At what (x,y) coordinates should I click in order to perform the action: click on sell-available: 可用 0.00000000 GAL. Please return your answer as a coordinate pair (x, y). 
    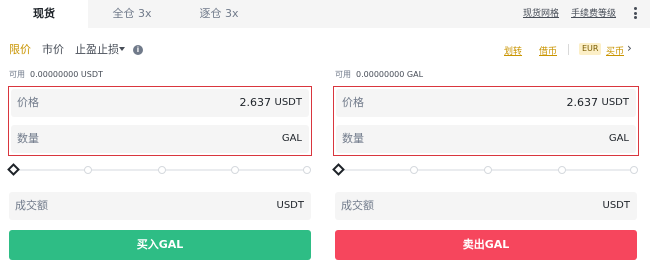
    Looking at the image, I should click on (379, 74).